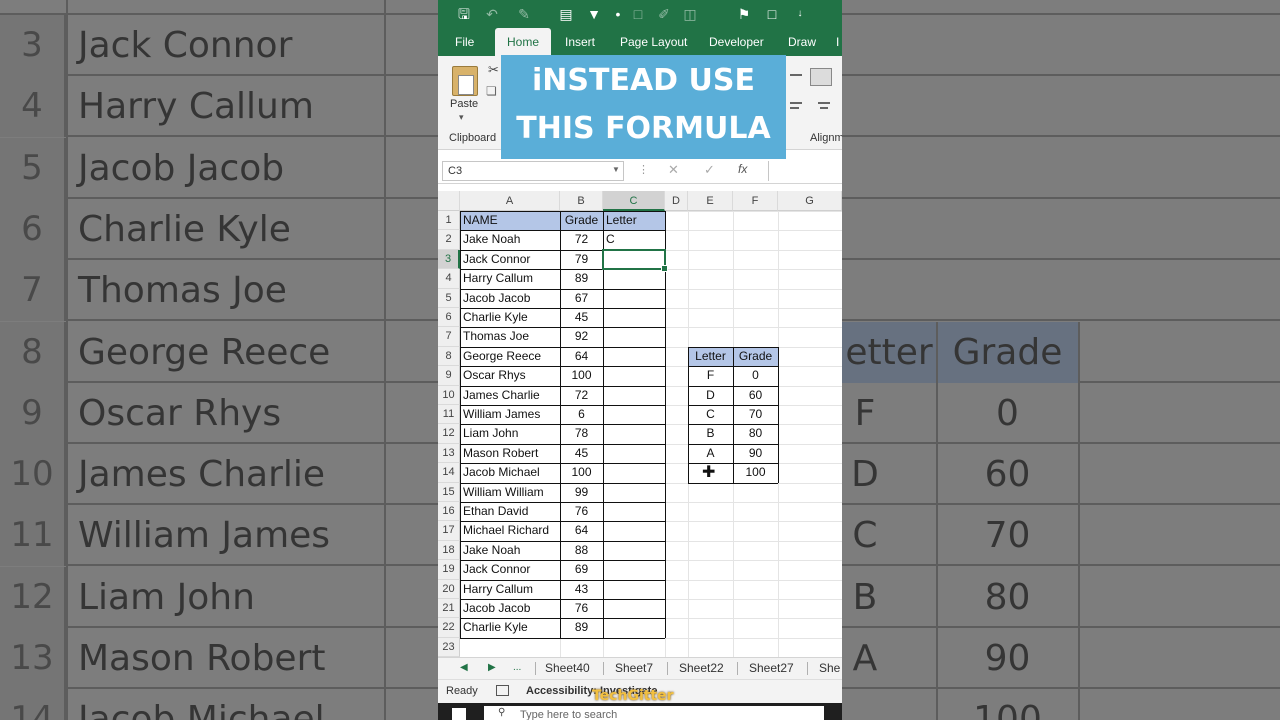  Describe the element at coordinates (736, 42) in the screenshot. I see `tab-developer: Developer` at that location.